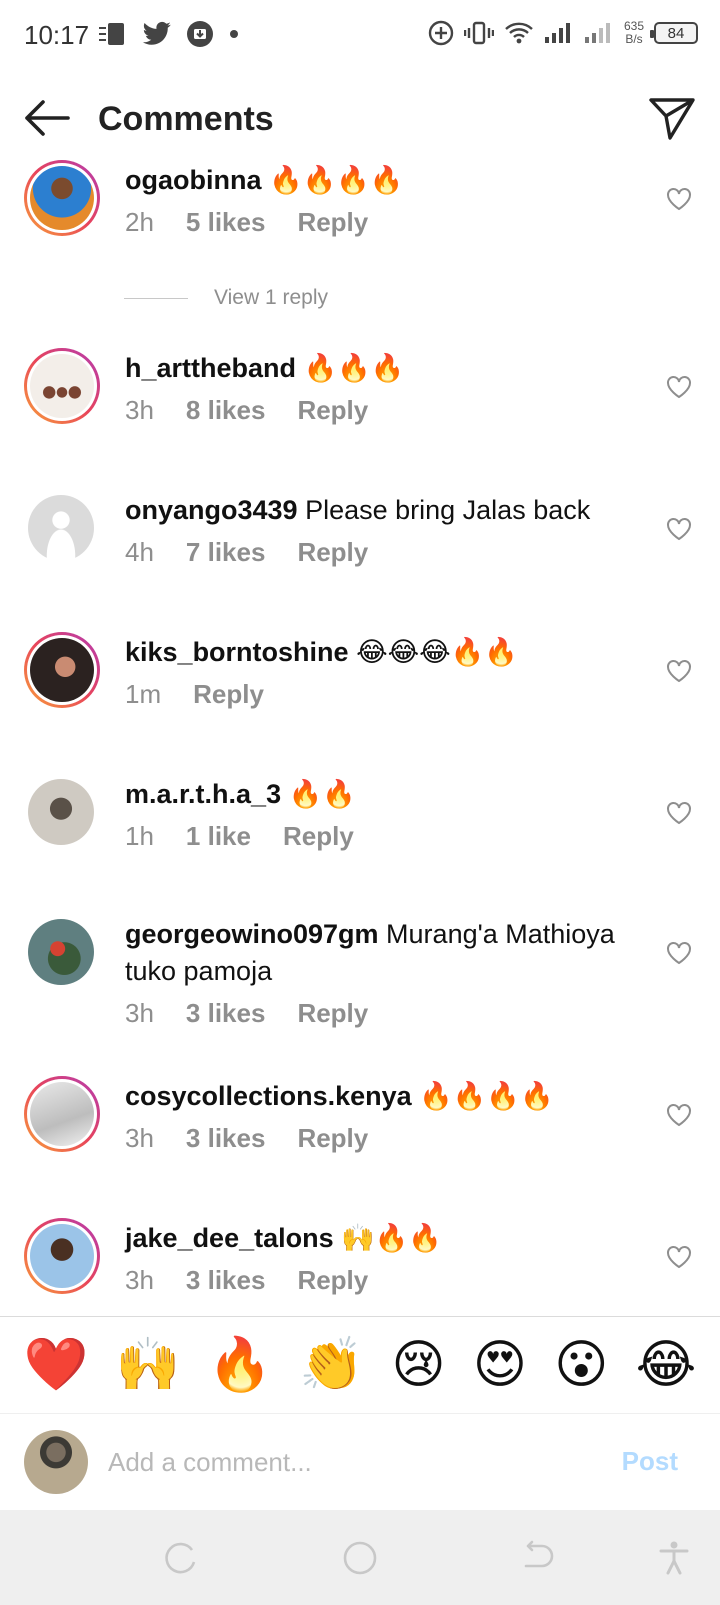  I want to click on comment-text: onyango3439 Please bring Jalas back, so click(377, 510).